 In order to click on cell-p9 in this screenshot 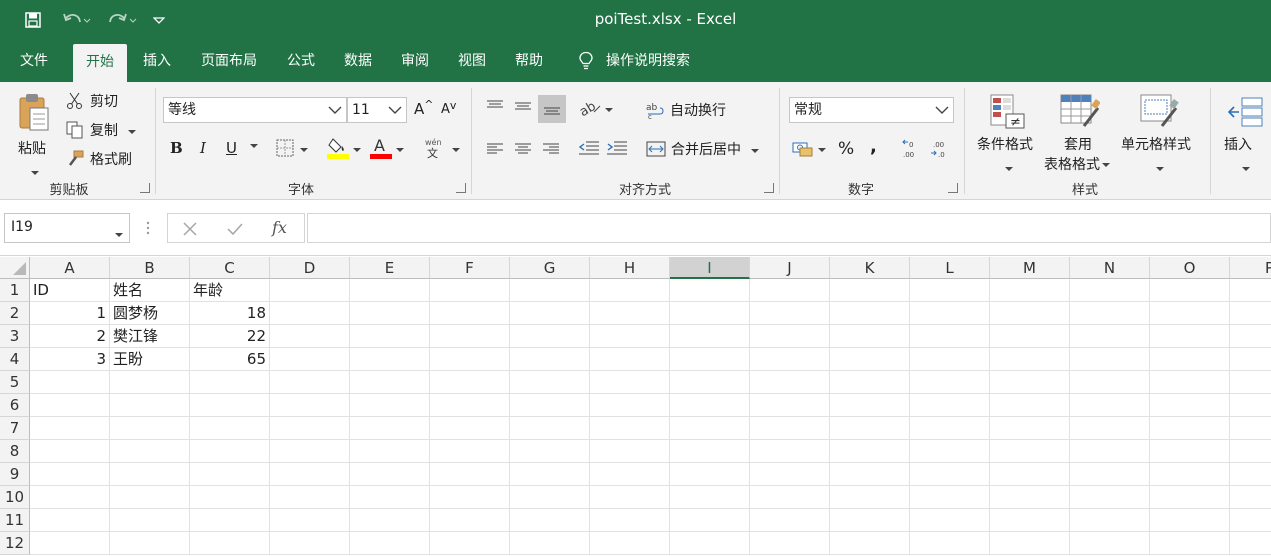, I will do `click(1250, 474)`.